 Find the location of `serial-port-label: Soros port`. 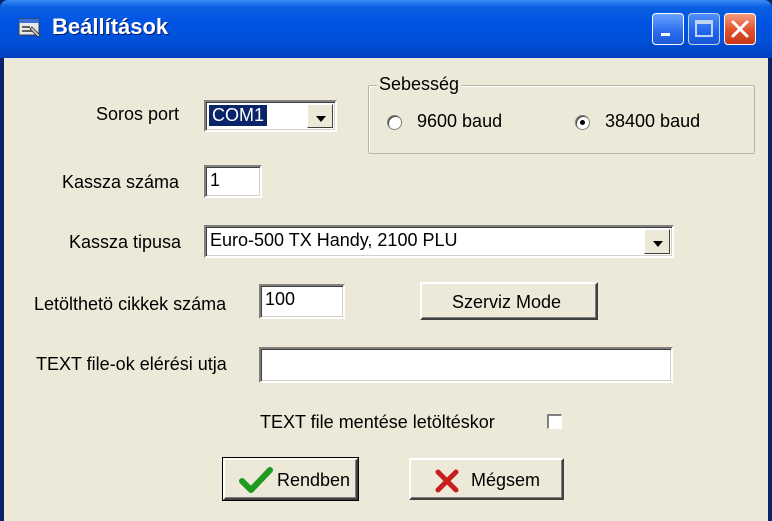

serial-port-label: Soros port is located at coordinates (138, 114).